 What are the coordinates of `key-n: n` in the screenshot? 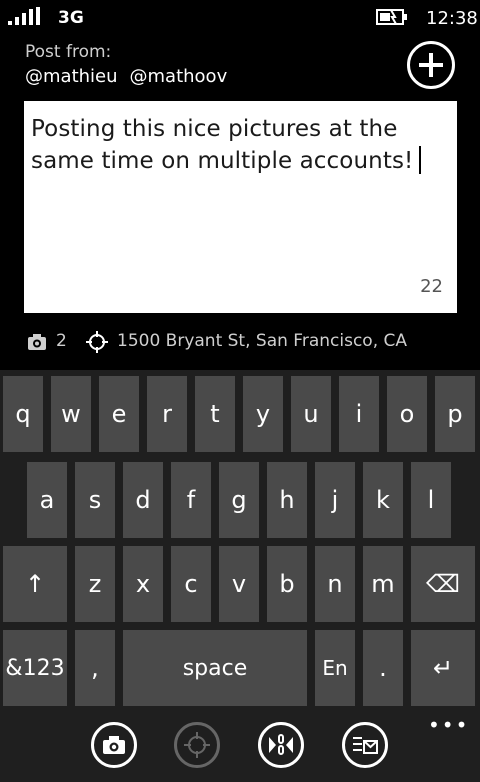 It's located at (335, 584).